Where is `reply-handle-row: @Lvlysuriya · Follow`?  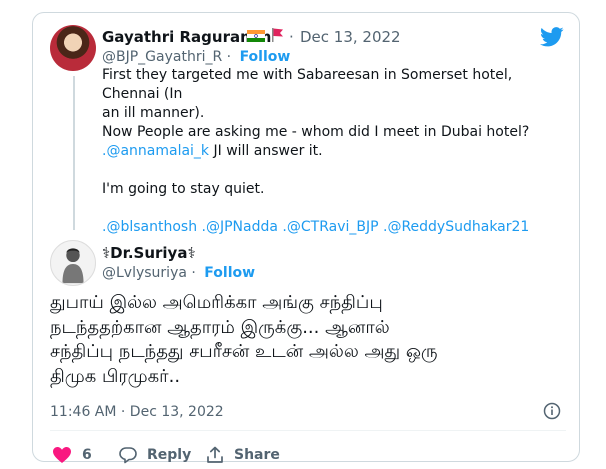
reply-handle-row: @Lvlysuriya · Follow is located at coordinates (178, 273).